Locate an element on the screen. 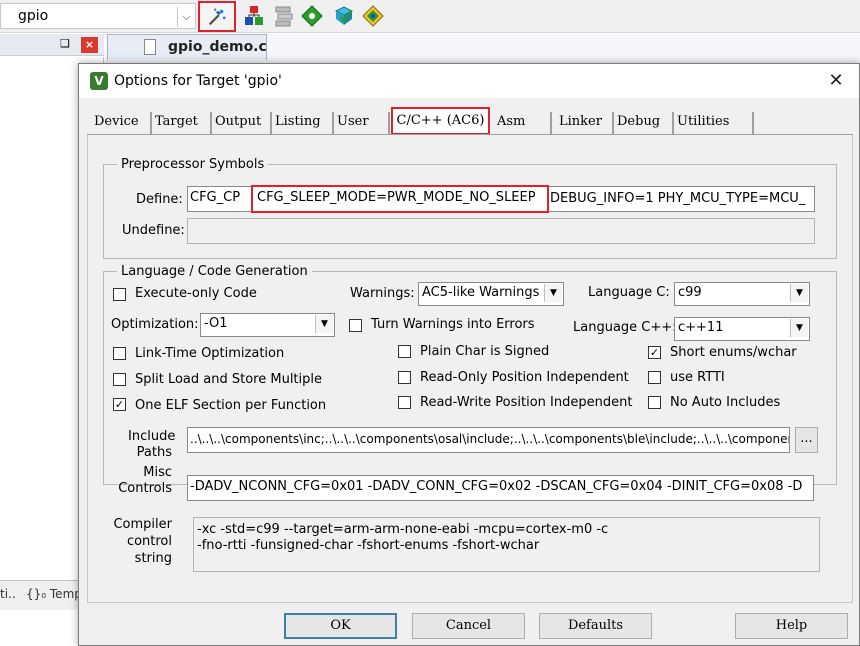 The width and height of the screenshot is (860, 646). templates-tab: {}₀ Temp is located at coordinates (54, 594).